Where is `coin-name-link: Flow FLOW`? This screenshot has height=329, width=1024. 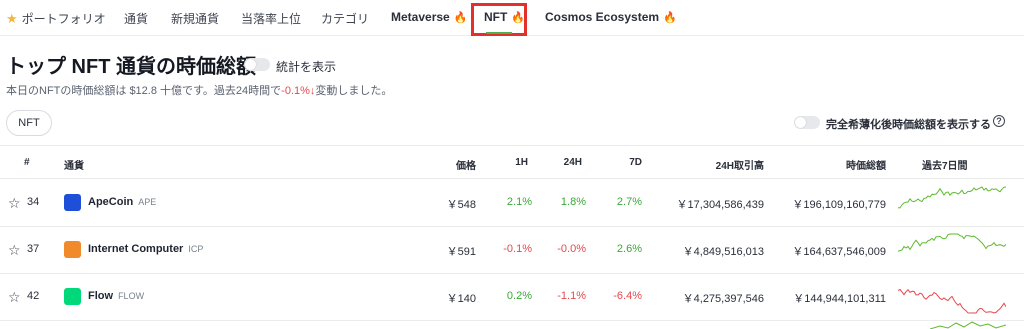
coin-name-link: Flow FLOW is located at coordinates (116, 296).